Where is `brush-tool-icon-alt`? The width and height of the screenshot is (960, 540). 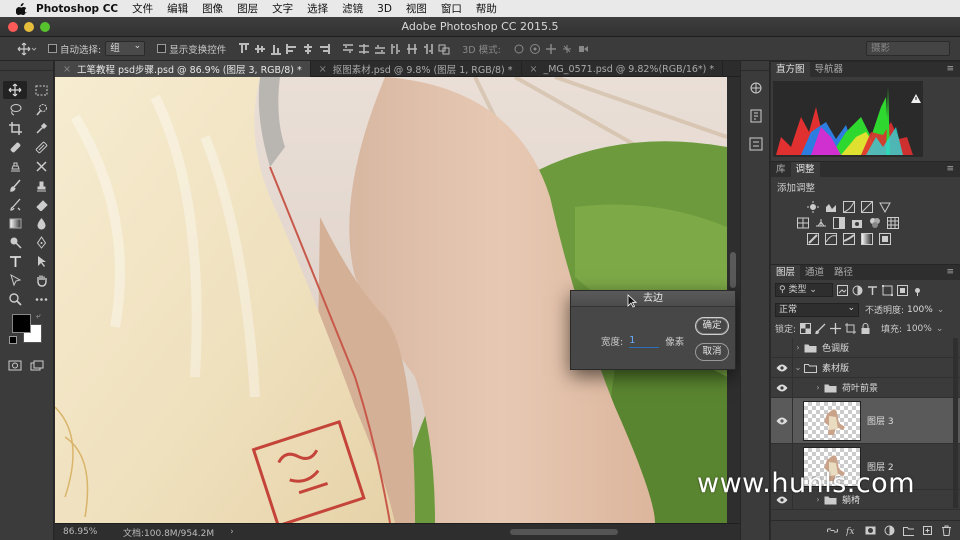 brush-tool-icon-alt is located at coordinates (41, 147).